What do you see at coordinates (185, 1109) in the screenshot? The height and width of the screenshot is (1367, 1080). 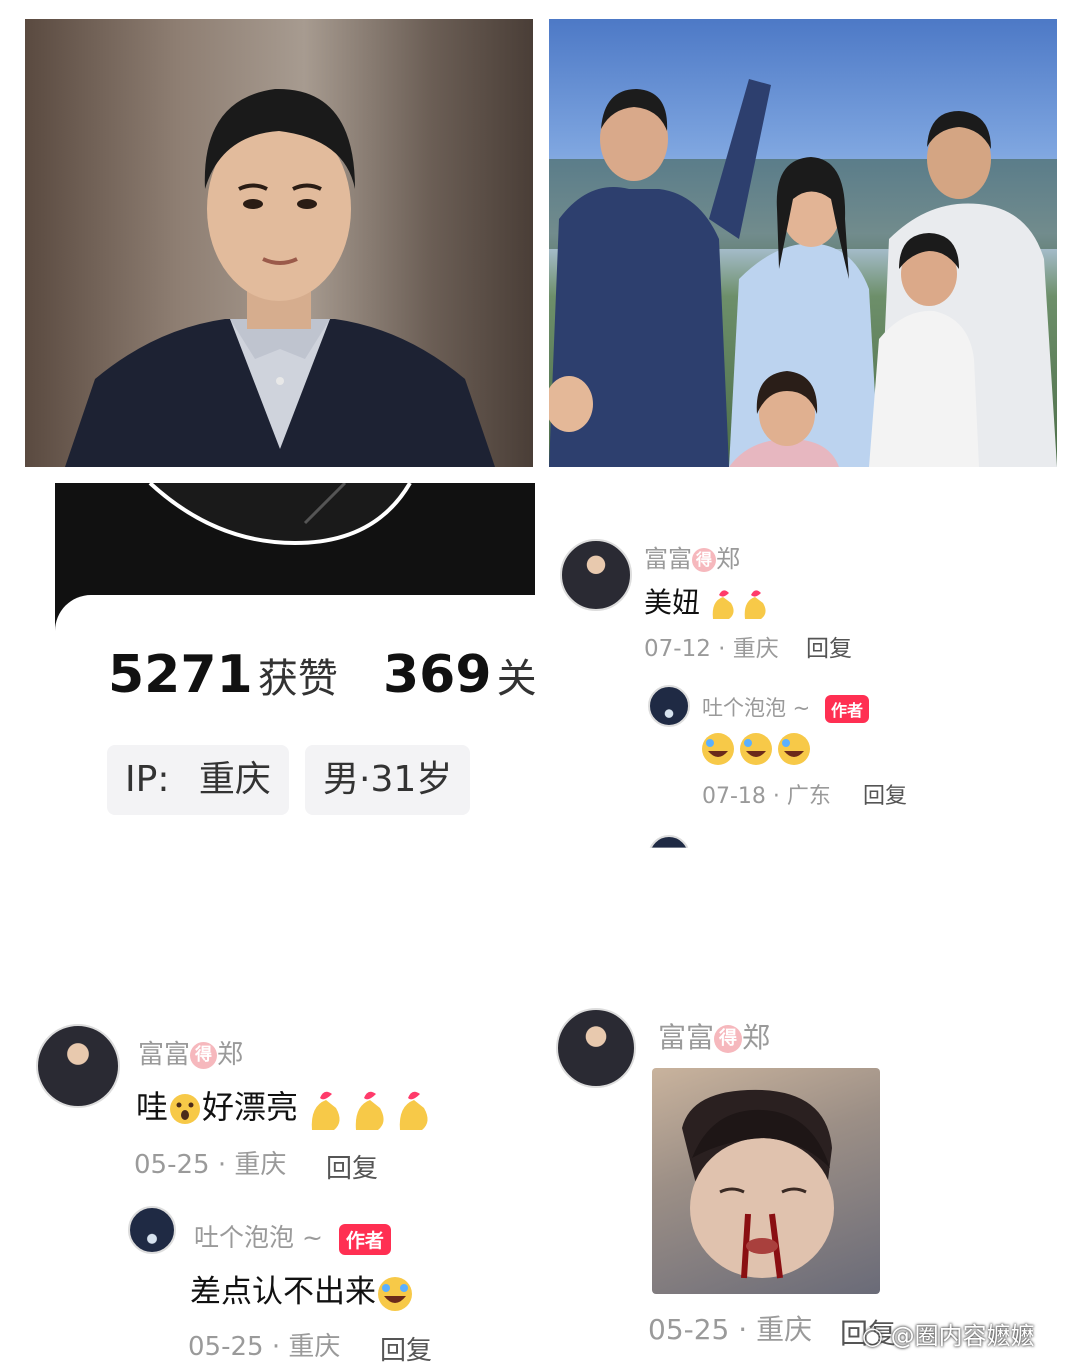 I see `surprised-emoji` at bounding box center [185, 1109].